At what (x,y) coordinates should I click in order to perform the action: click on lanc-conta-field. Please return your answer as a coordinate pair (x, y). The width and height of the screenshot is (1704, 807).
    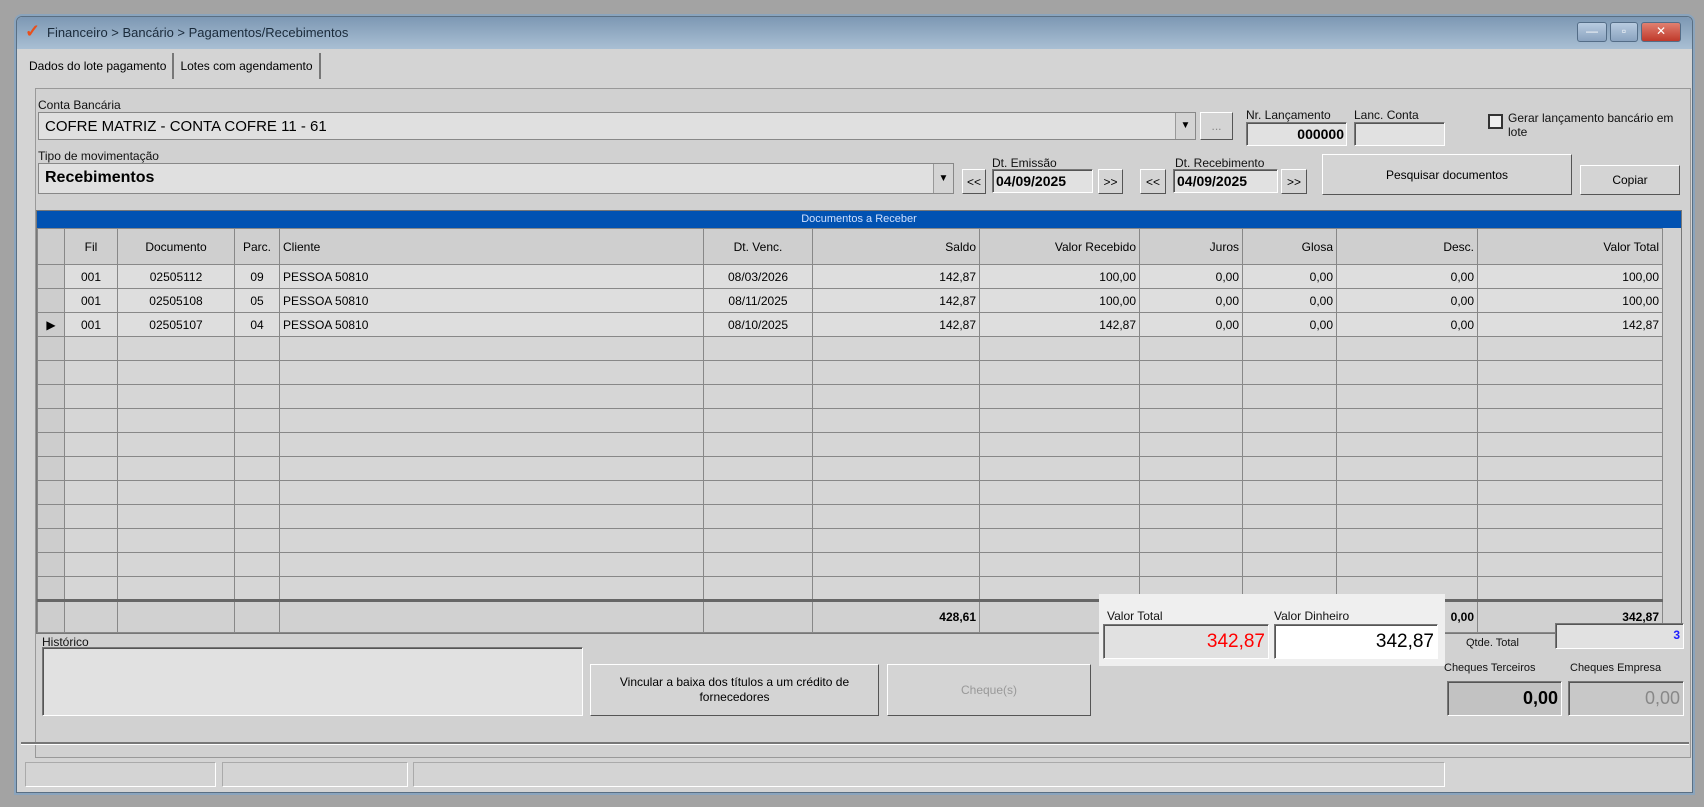
    Looking at the image, I should click on (1399, 134).